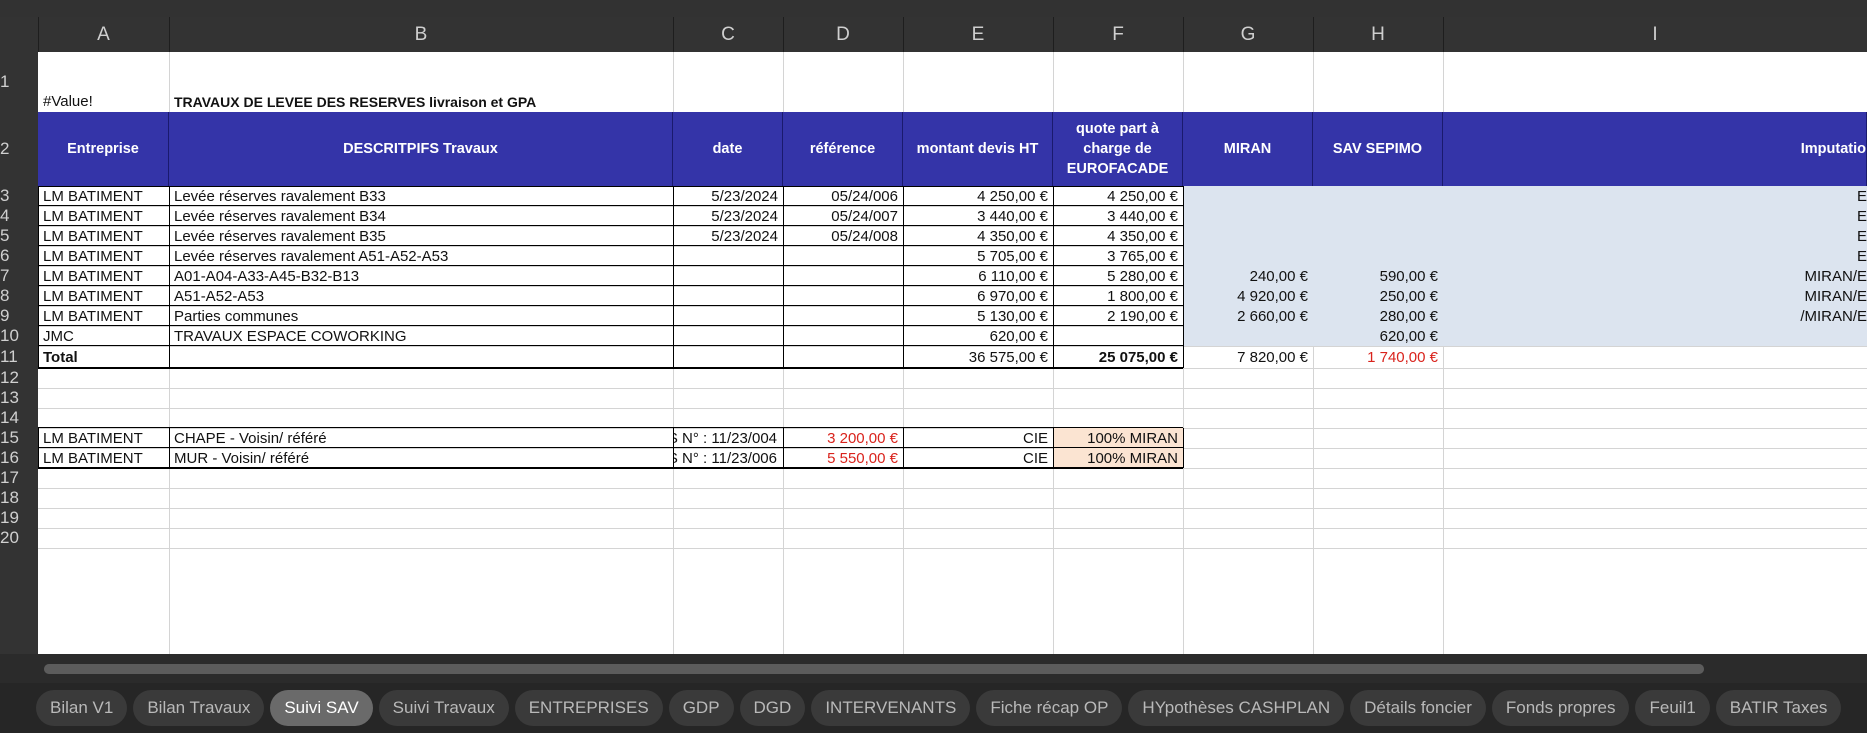  Describe the element at coordinates (199, 708) in the screenshot. I see `sheet-tab-bilan-travaux: Bilan Travaux` at that location.